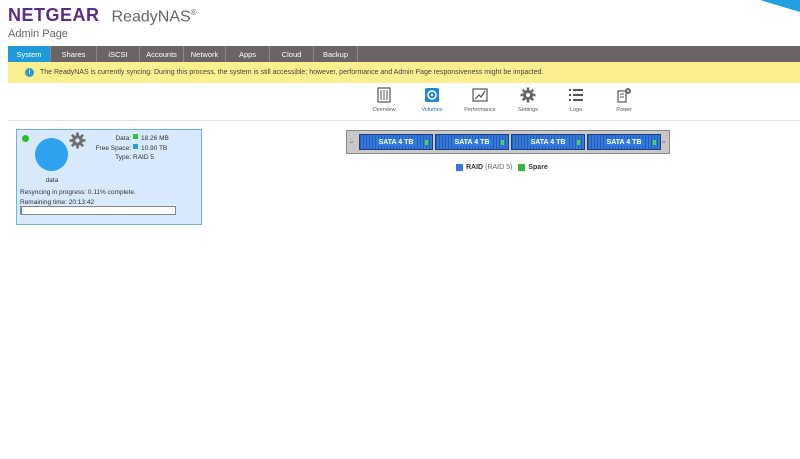 This screenshot has height=459, width=800. I want to click on data-value: 18.26 MB, so click(155, 138).